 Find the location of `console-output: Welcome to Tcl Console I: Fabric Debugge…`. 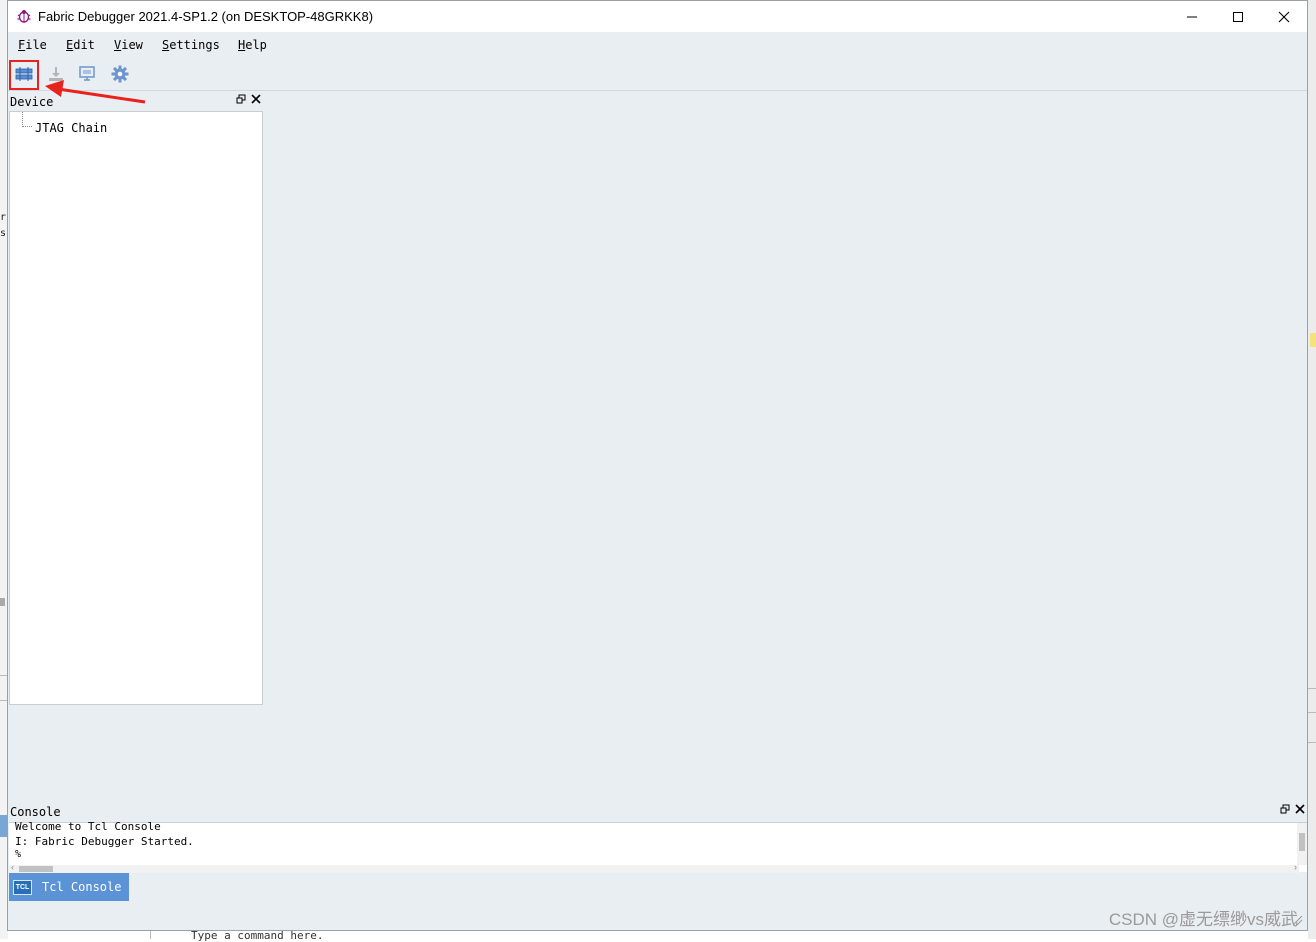

console-output: Welcome to Tcl Console I: Fabric Debugge… is located at coordinates (658, 846).